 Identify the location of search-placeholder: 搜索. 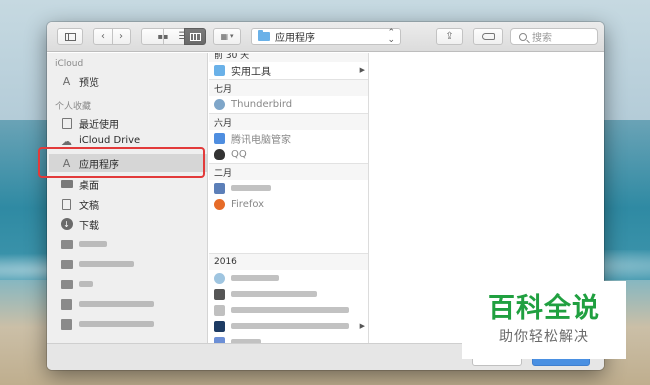
(542, 38).